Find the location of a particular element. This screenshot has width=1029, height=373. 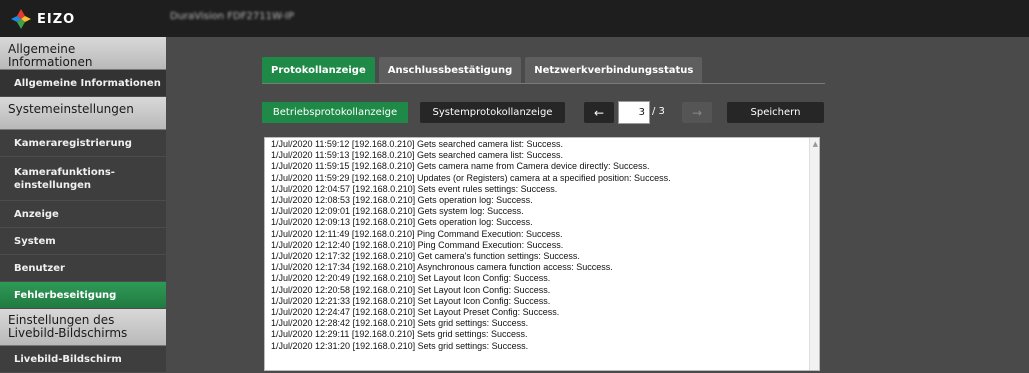

save-button: Speichern is located at coordinates (775, 112).